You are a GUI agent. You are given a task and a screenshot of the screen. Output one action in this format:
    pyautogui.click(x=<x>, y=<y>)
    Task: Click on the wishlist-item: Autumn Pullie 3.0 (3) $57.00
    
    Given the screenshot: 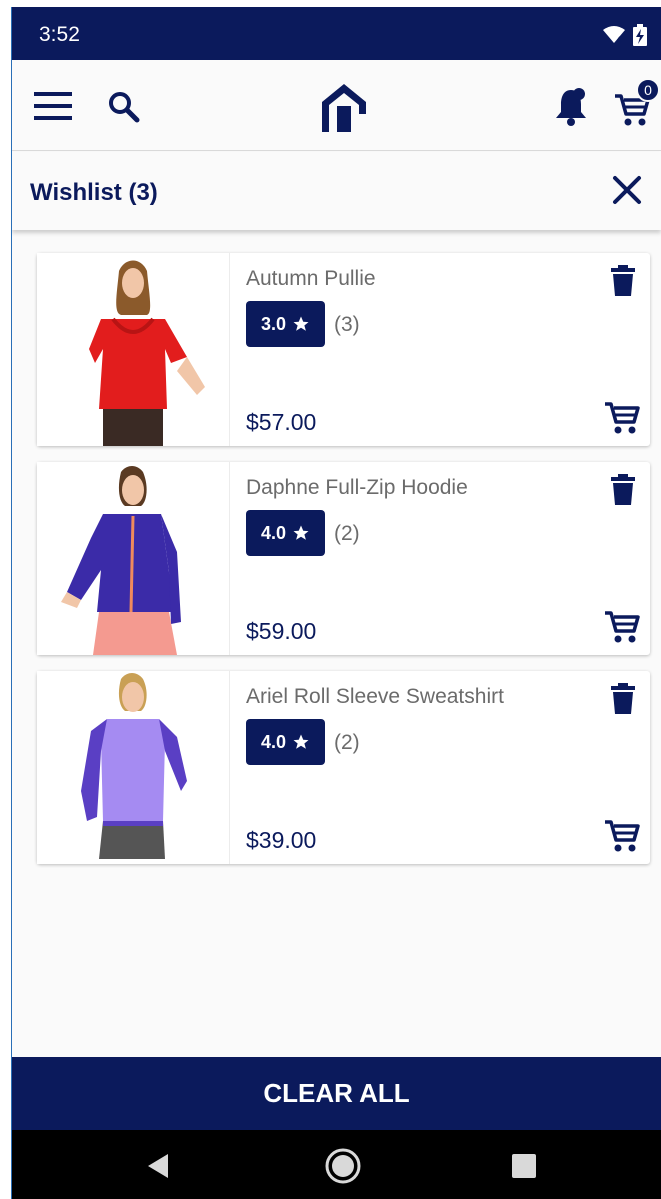 What is the action you would take?
    pyautogui.click(x=343, y=349)
    